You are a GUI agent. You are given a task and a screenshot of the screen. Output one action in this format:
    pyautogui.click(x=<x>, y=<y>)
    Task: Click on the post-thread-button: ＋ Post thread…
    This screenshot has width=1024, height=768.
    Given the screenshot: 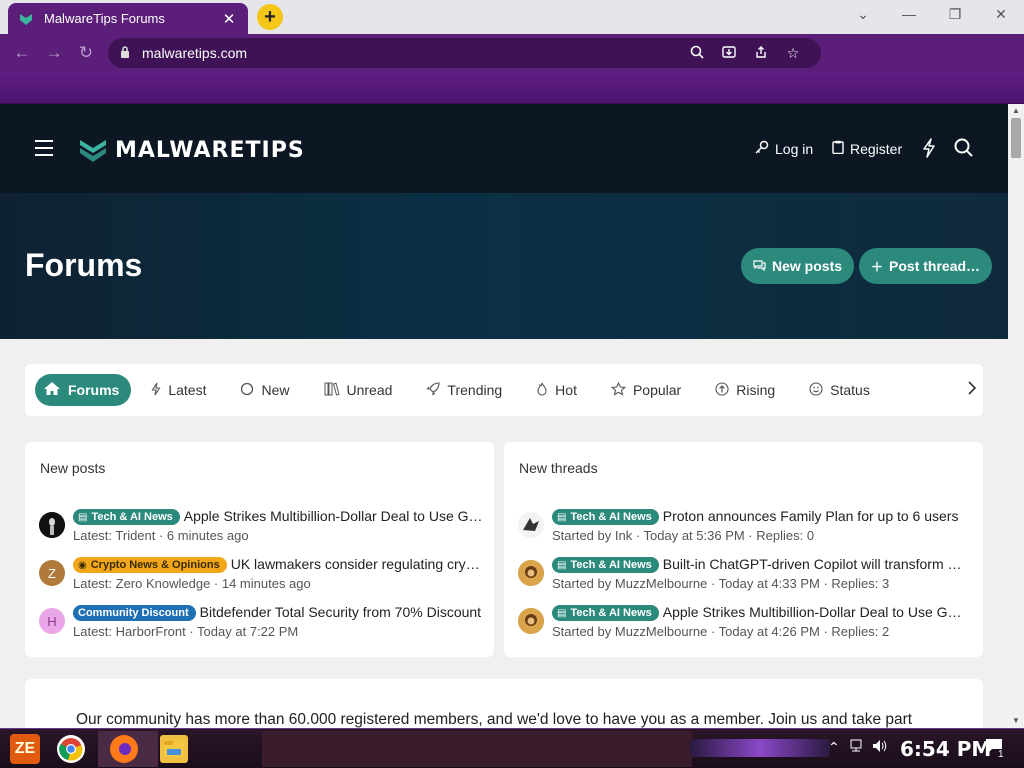 What is the action you would take?
    pyautogui.click(x=926, y=266)
    